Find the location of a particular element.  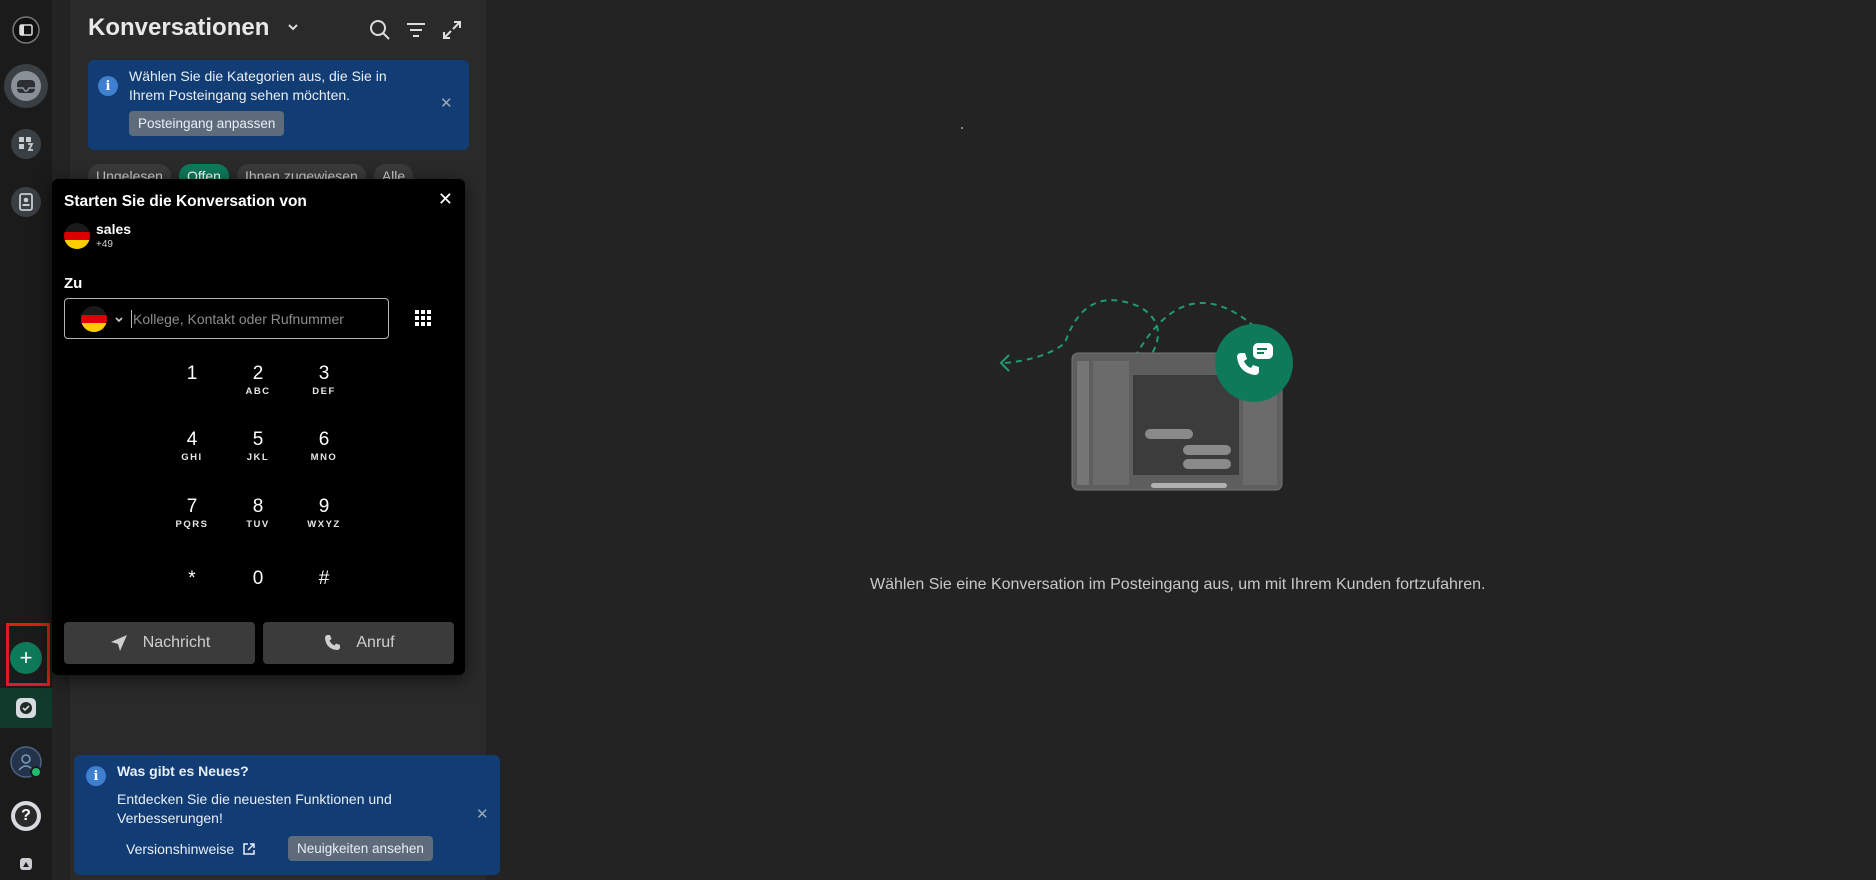

release-notes-label: Versionshinweise is located at coordinates (180, 849).